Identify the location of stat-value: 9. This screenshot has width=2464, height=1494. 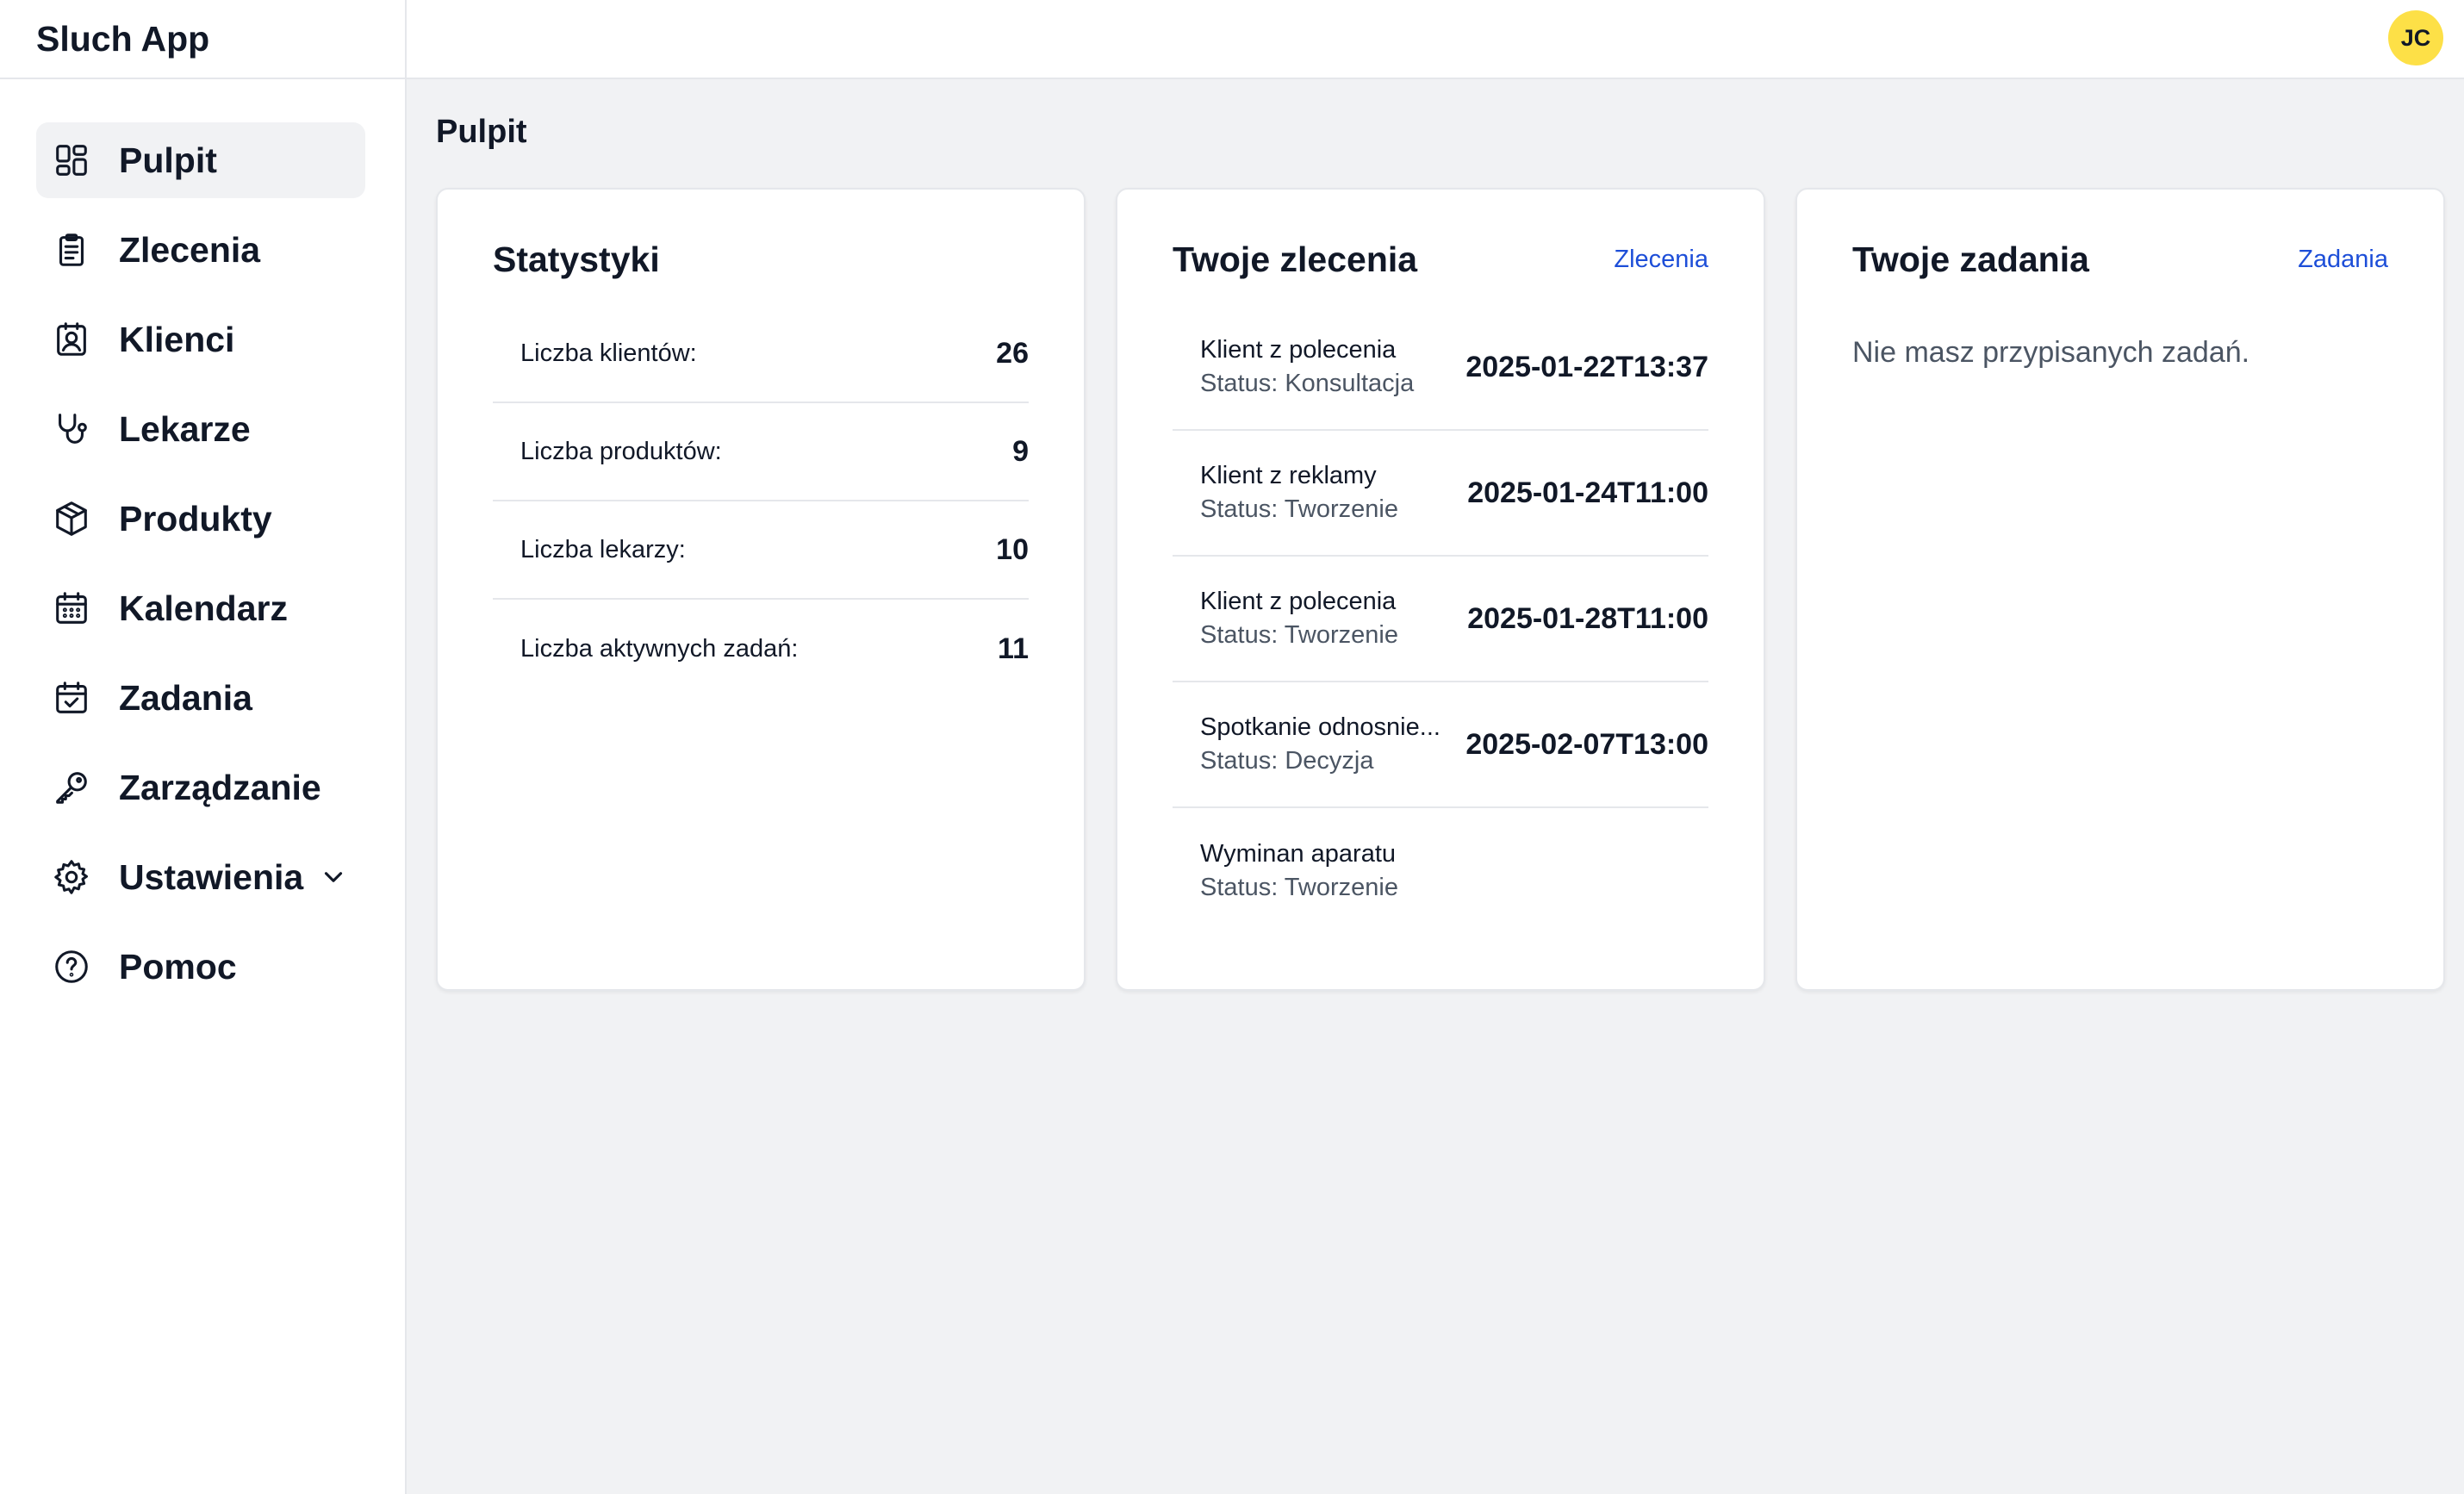
(1021, 451).